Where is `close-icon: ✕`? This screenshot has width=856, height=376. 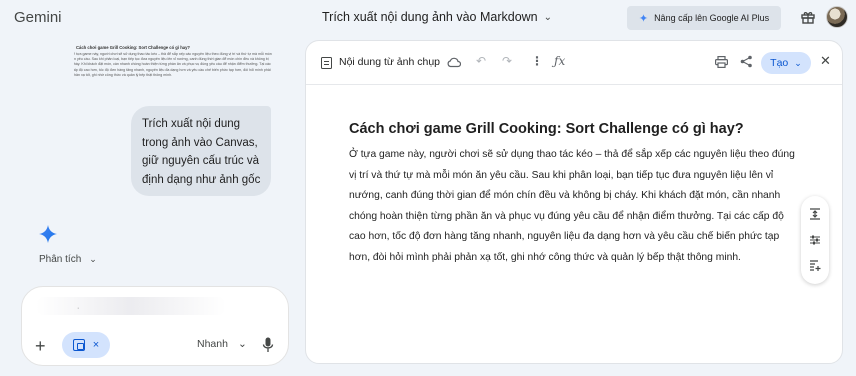 close-icon: ✕ is located at coordinates (825, 61).